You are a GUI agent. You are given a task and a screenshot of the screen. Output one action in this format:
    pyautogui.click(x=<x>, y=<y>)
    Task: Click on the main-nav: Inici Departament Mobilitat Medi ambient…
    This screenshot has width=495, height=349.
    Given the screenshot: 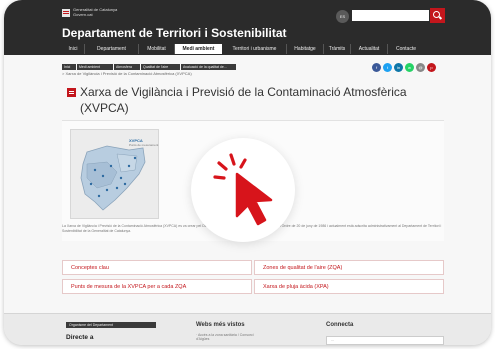 What is the action you would take?
    pyautogui.click(x=247, y=48)
    